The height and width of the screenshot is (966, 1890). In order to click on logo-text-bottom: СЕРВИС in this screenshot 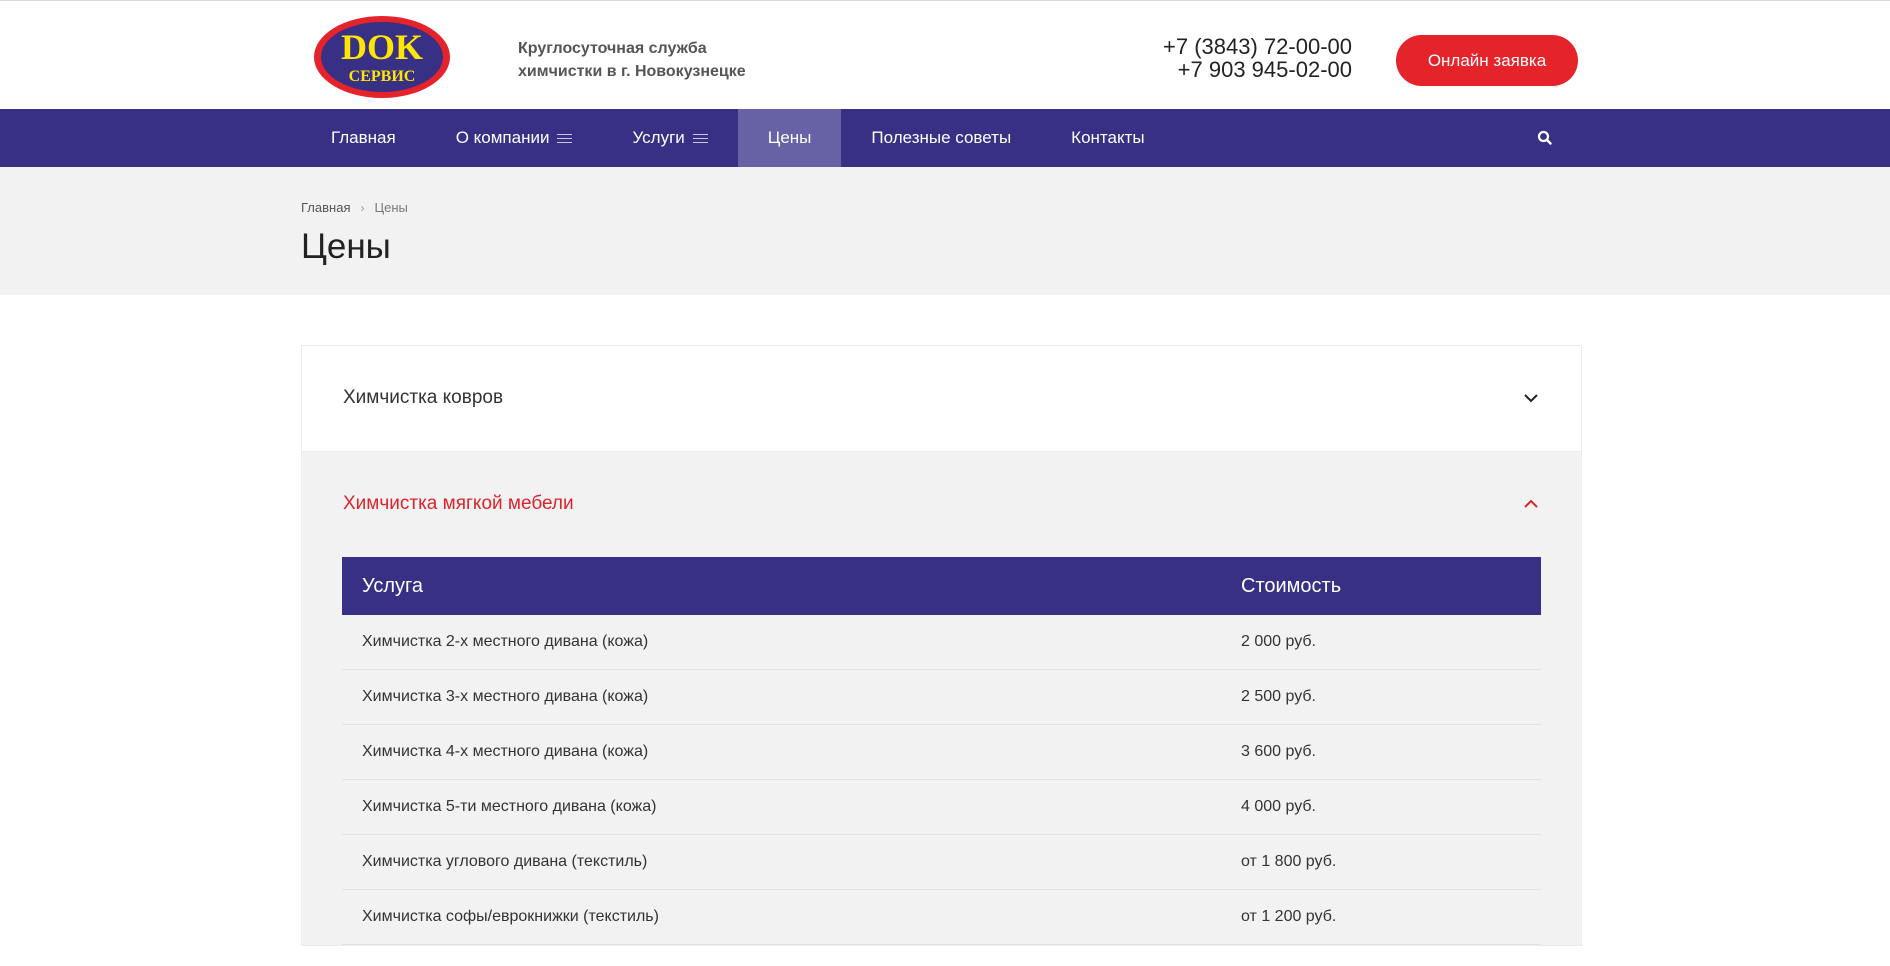, I will do `click(382, 76)`.